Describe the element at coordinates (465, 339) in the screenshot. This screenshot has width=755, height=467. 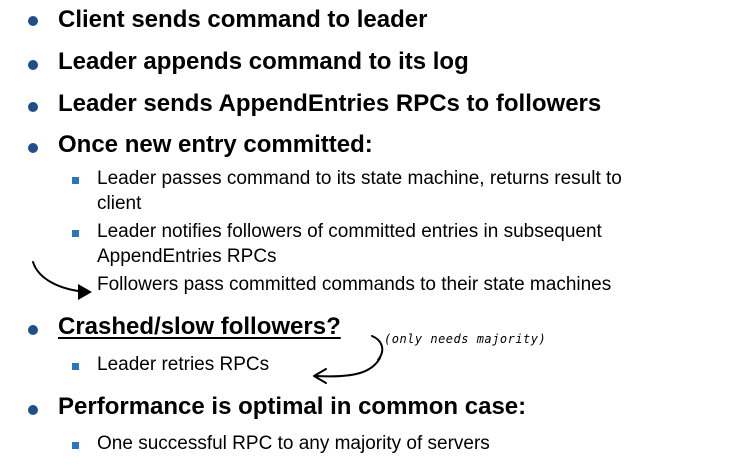
I see `handwritten-note: (only needs majority)` at that location.